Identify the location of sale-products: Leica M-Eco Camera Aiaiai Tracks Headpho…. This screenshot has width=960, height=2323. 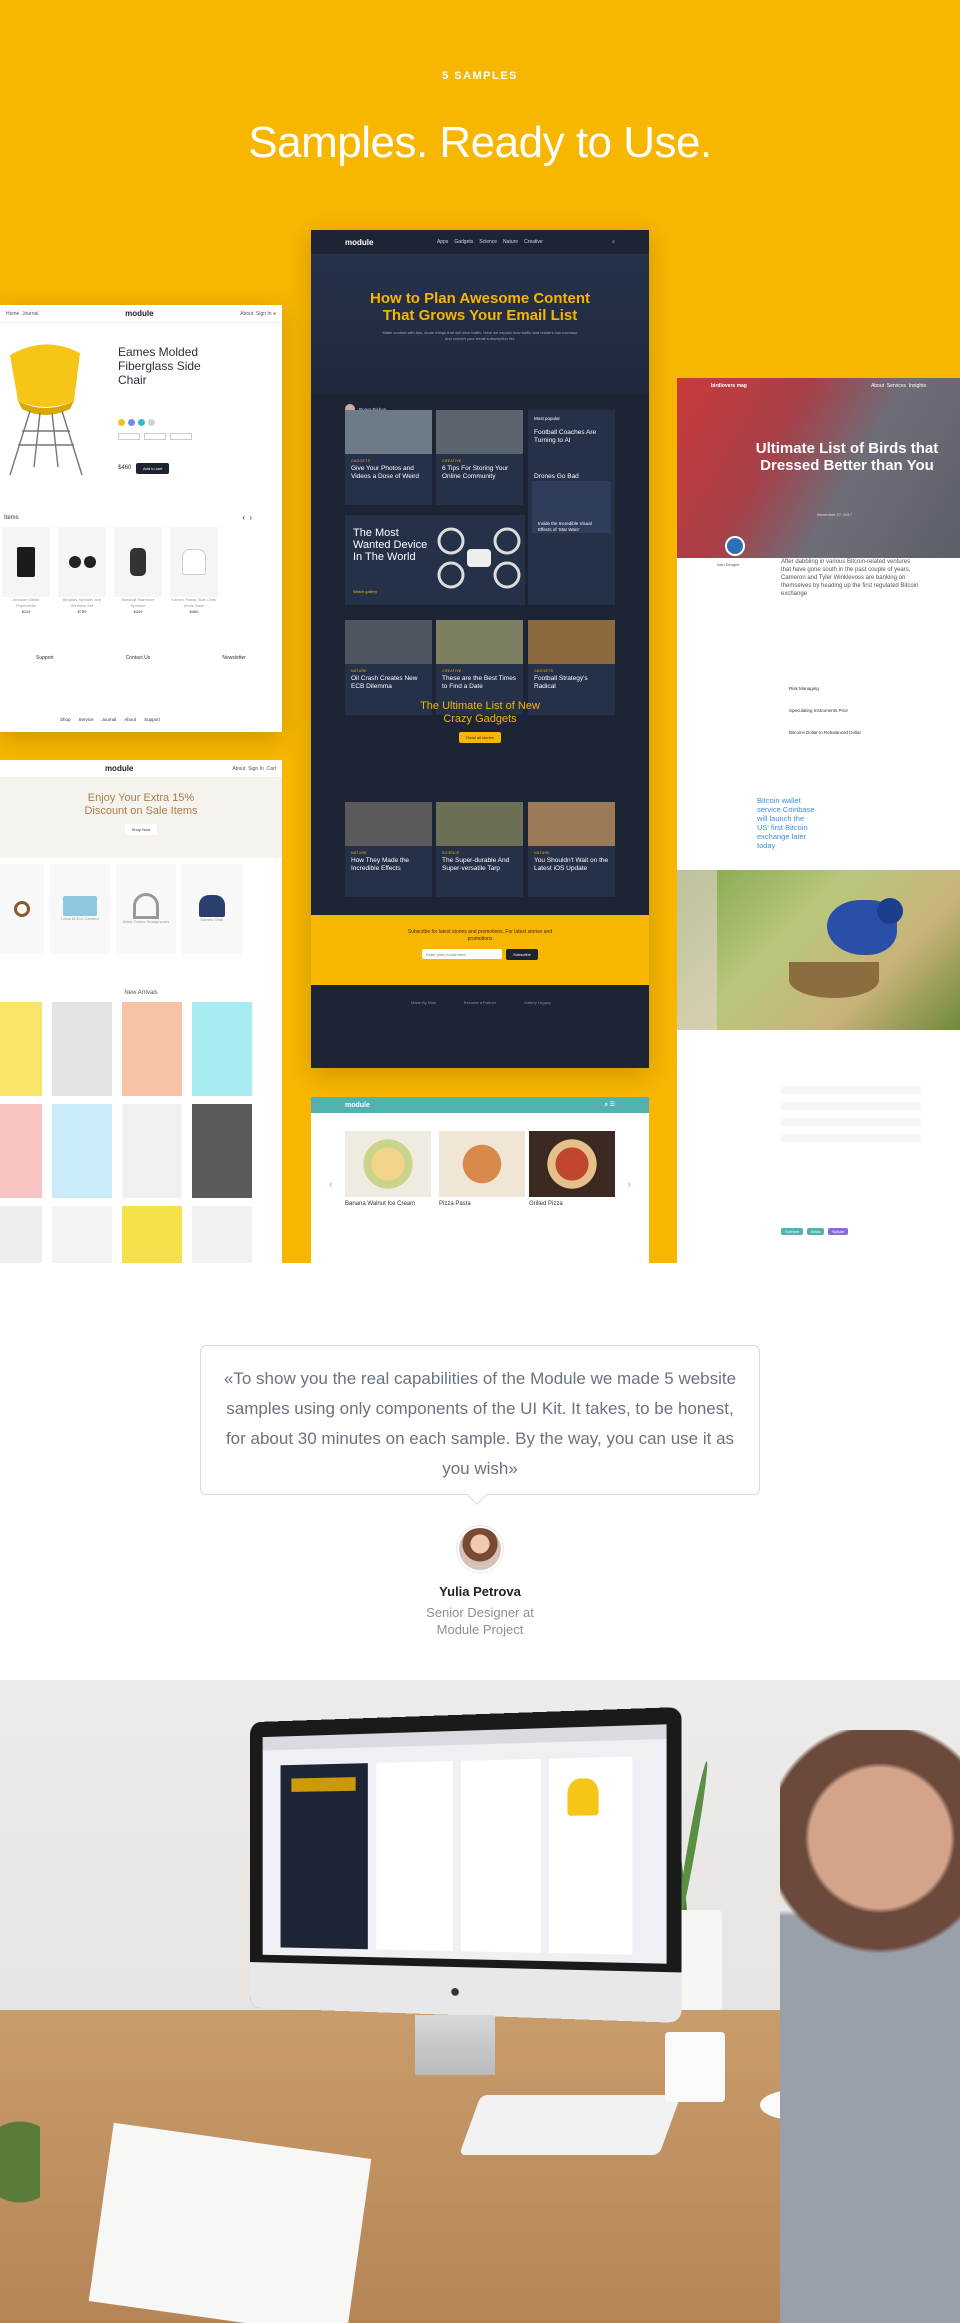
(141, 906).